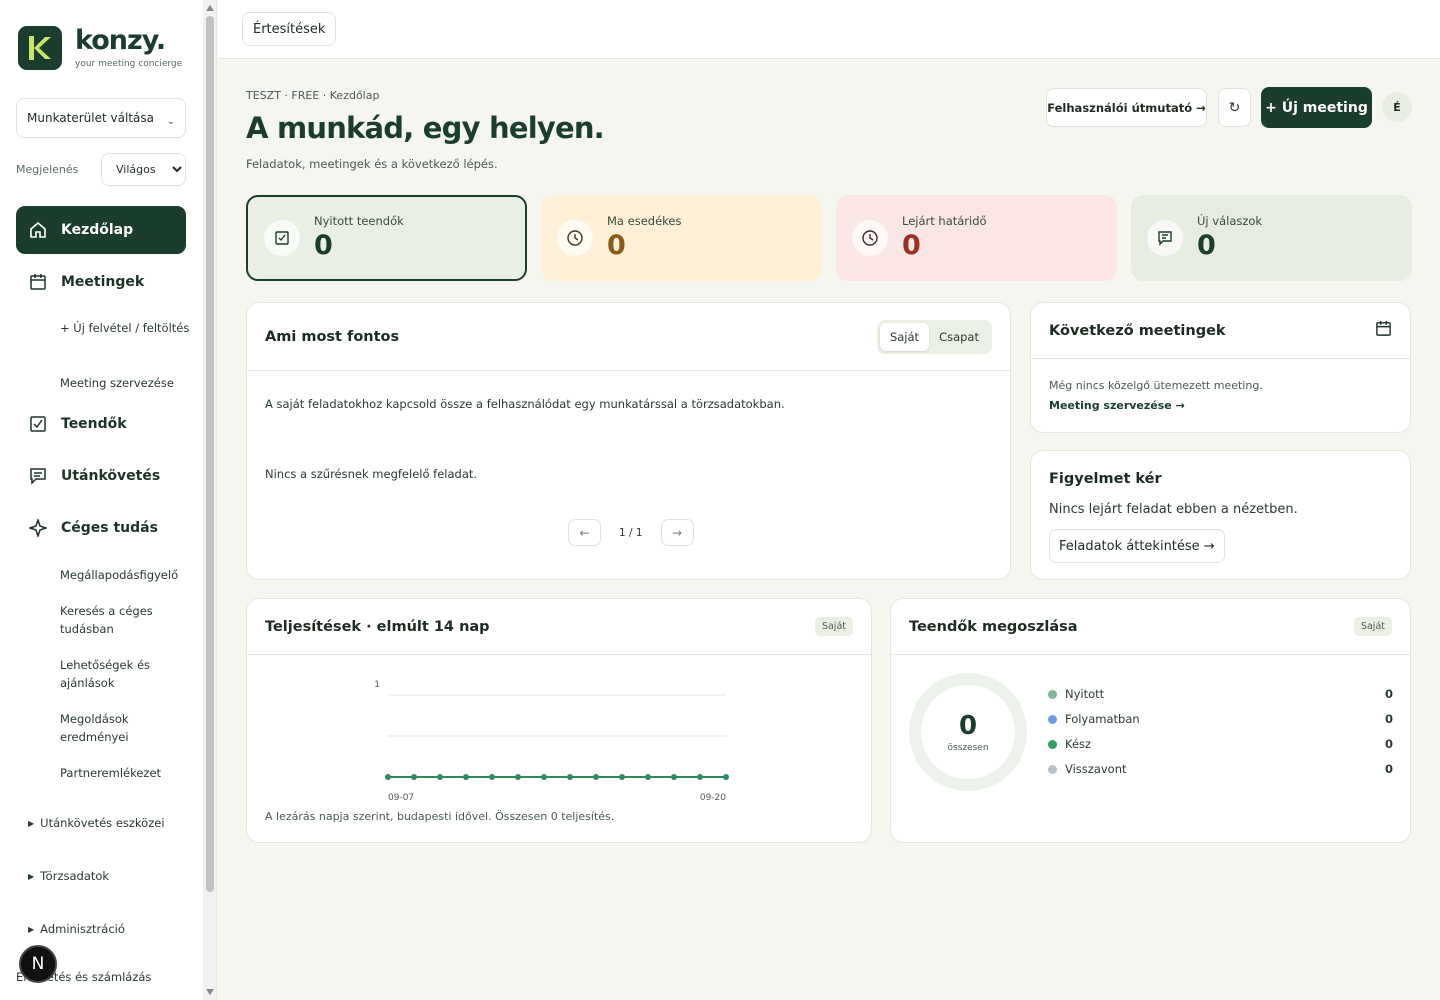 This screenshot has height=1000, width=1440. I want to click on refresh-icon: ↻, so click(1234, 107).